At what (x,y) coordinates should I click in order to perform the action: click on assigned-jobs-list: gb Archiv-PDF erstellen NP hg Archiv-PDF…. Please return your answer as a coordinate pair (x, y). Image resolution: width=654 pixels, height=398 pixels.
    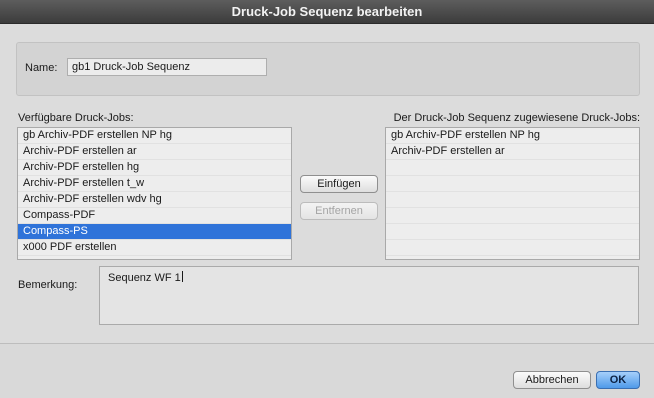
    Looking at the image, I should click on (512, 193).